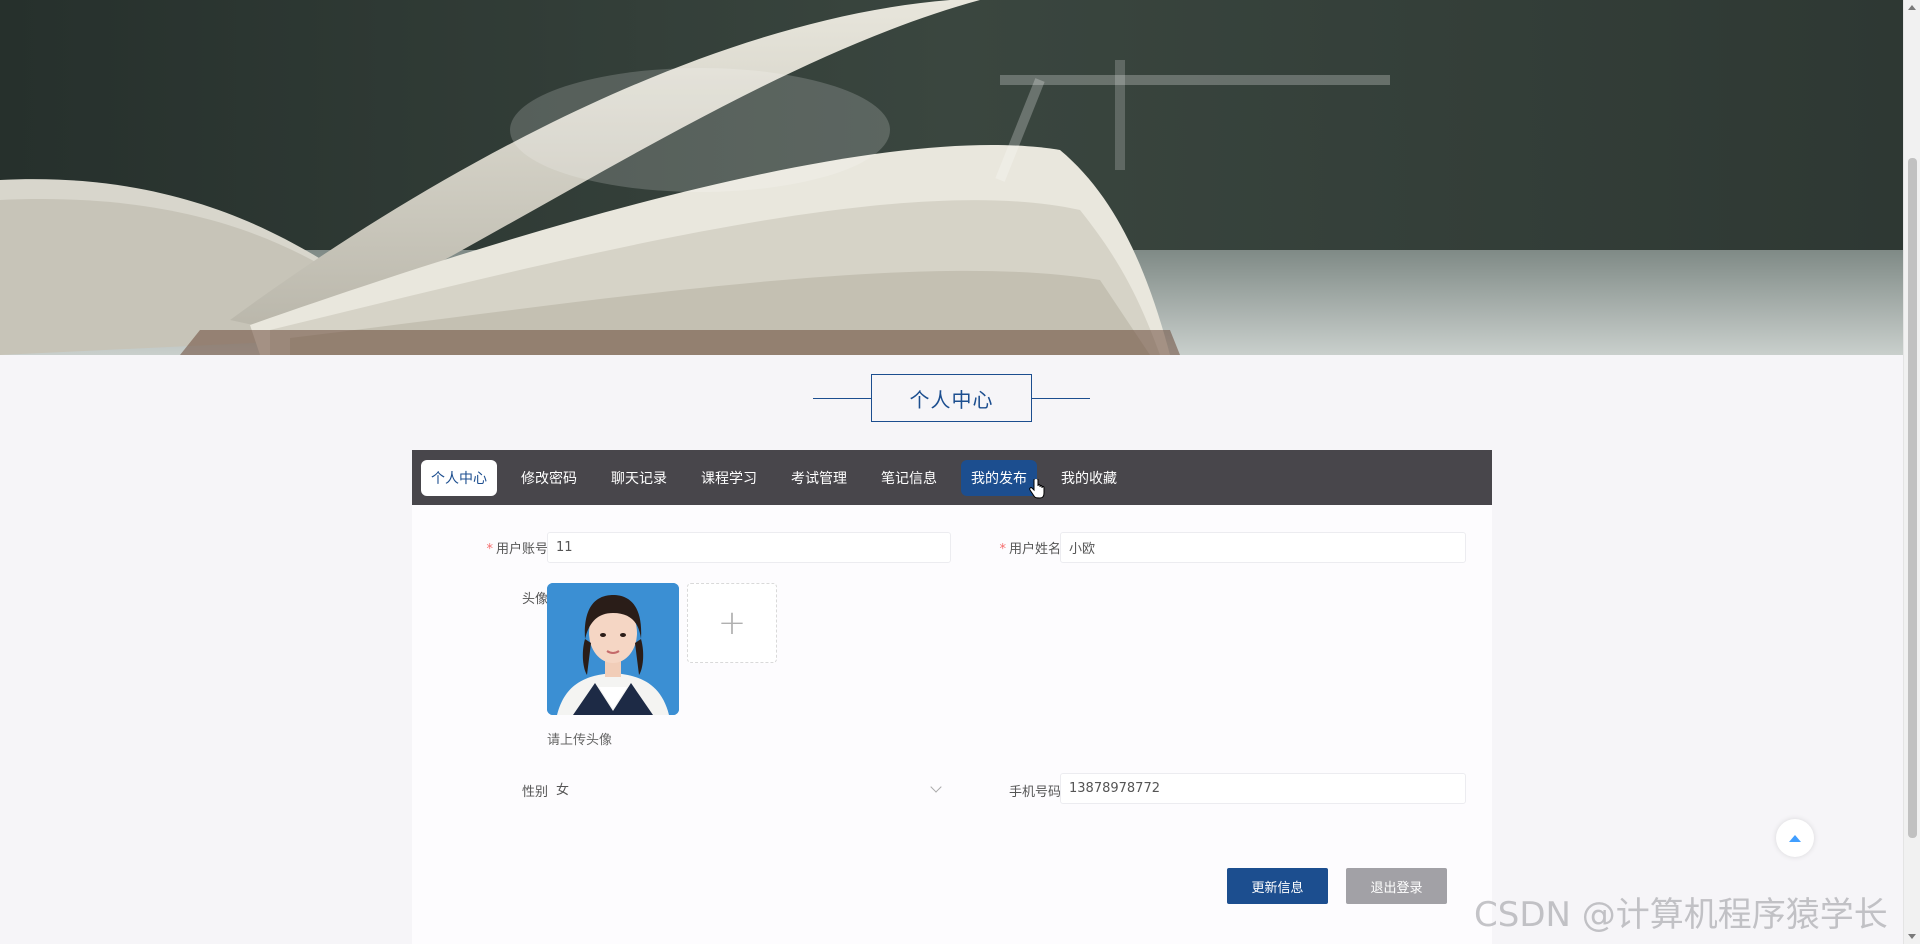  What do you see at coordinates (459, 477) in the screenshot?
I see `tab-personal-center: 个人中心` at bounding box center [459, 477].